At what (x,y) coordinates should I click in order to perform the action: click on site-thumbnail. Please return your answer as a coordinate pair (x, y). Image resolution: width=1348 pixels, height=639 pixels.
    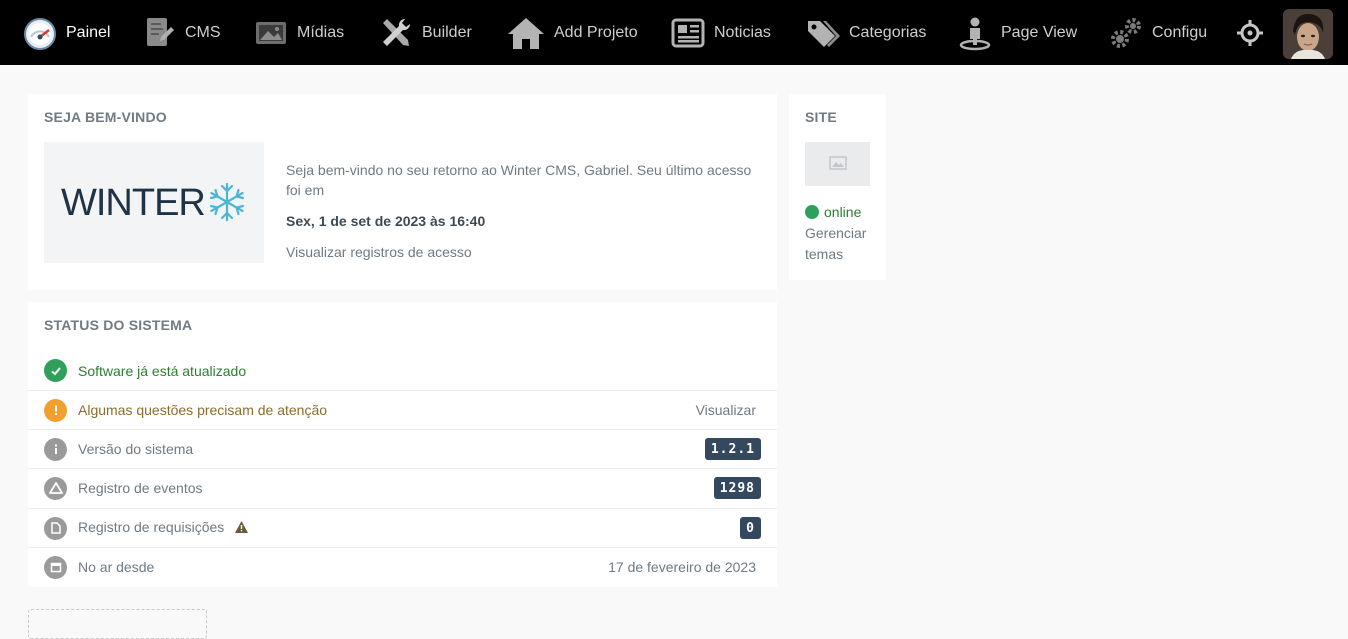
    Looking at the image, I should click on (837, 164).